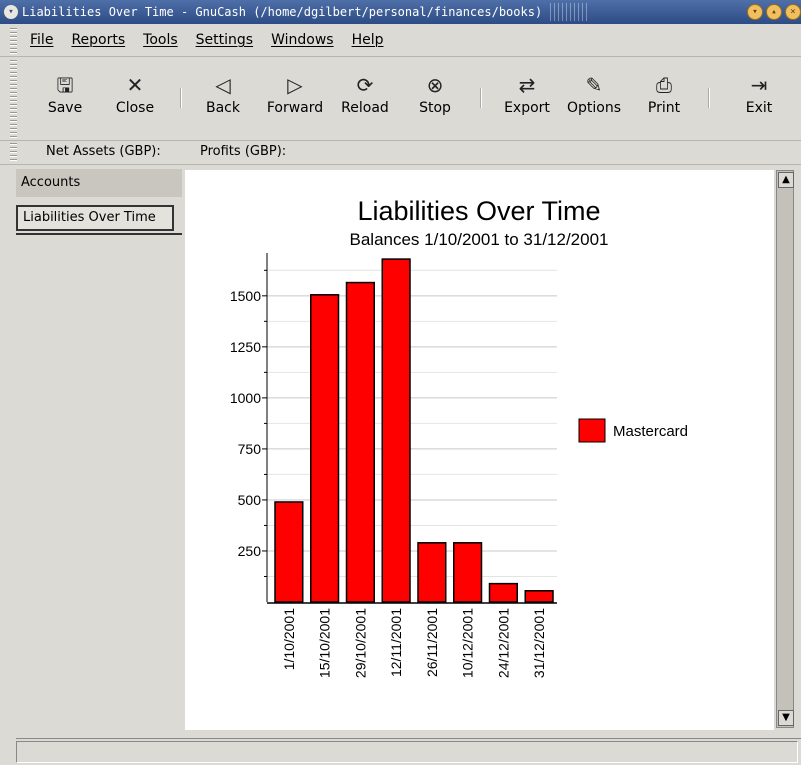  Describe the element at coordinates (65, 108) in the screenshot. I see `save-label: Save` at that location.